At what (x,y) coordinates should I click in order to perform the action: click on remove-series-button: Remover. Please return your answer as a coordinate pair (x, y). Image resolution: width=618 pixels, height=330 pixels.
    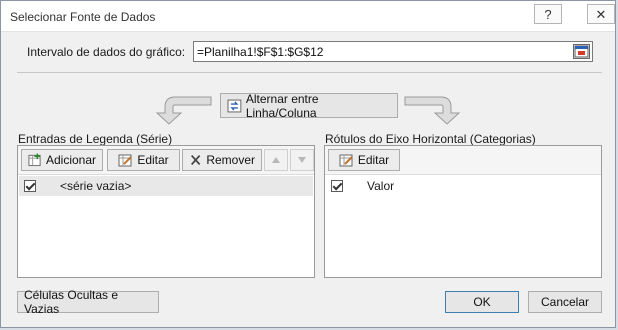
    Looking at the image, I should click on (222, 160).